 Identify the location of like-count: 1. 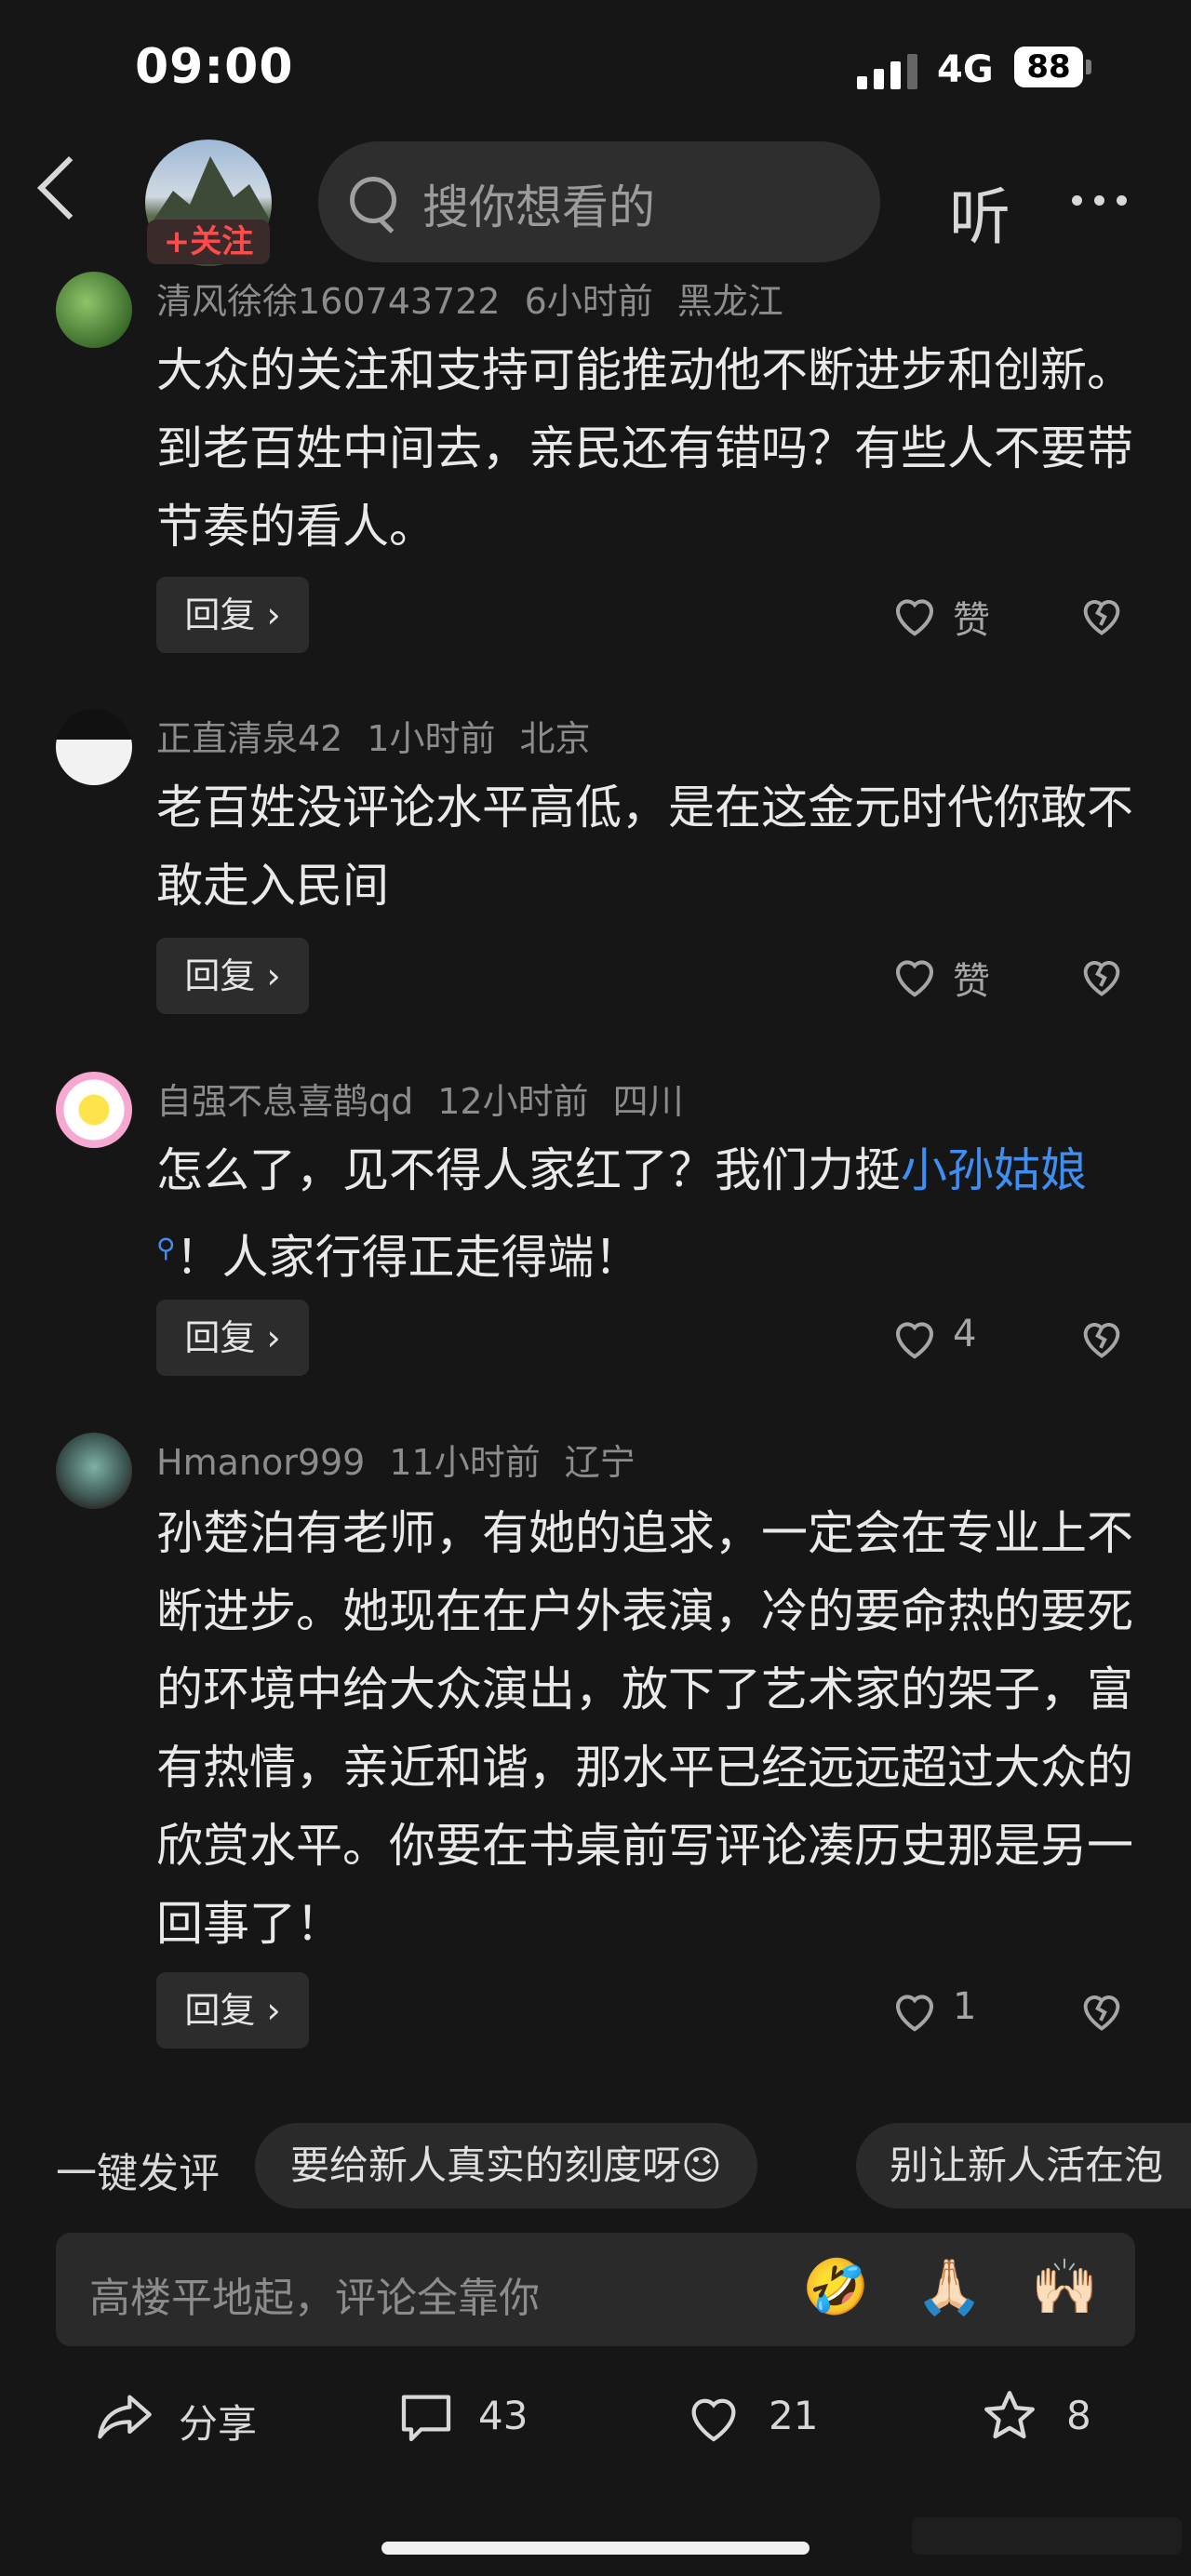
(965, 2006).